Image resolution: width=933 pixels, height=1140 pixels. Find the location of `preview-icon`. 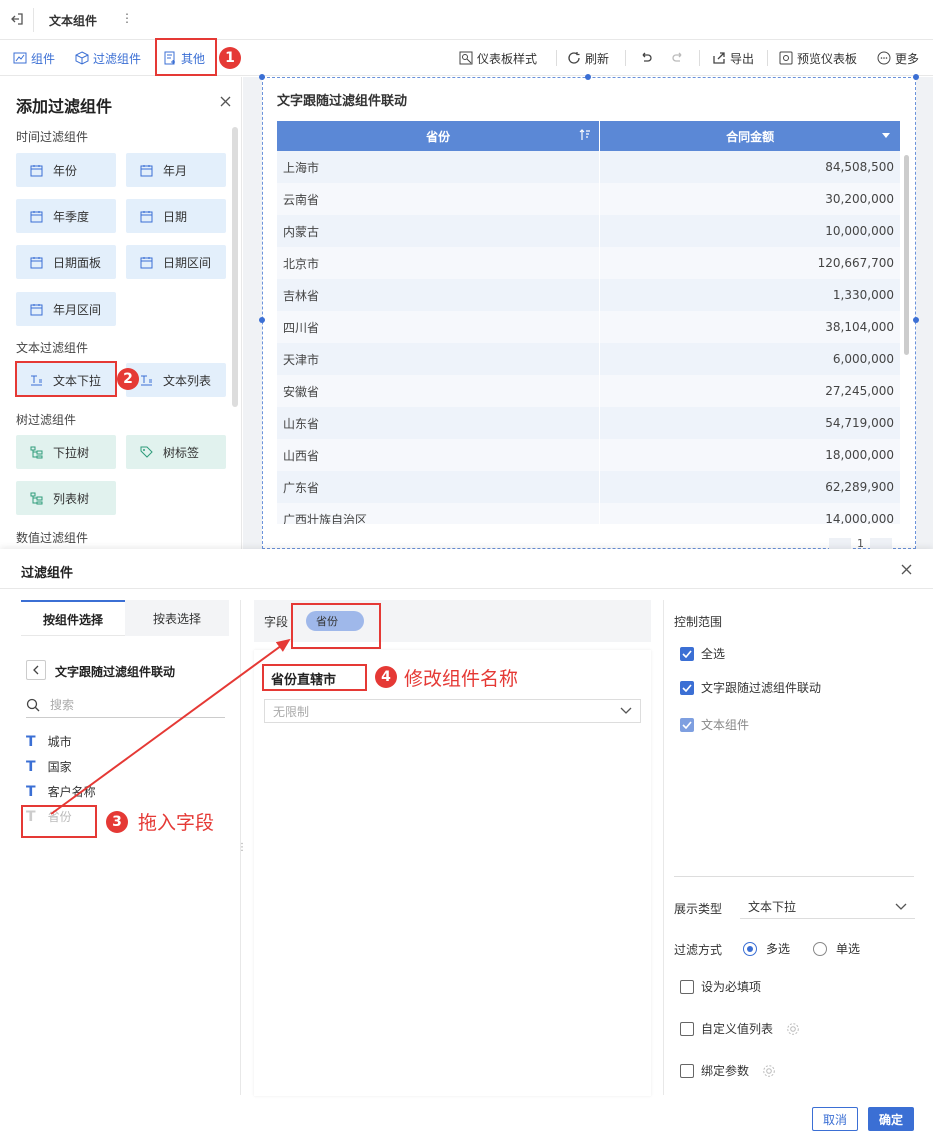

preview-icon is located at coordinates (786, 58).